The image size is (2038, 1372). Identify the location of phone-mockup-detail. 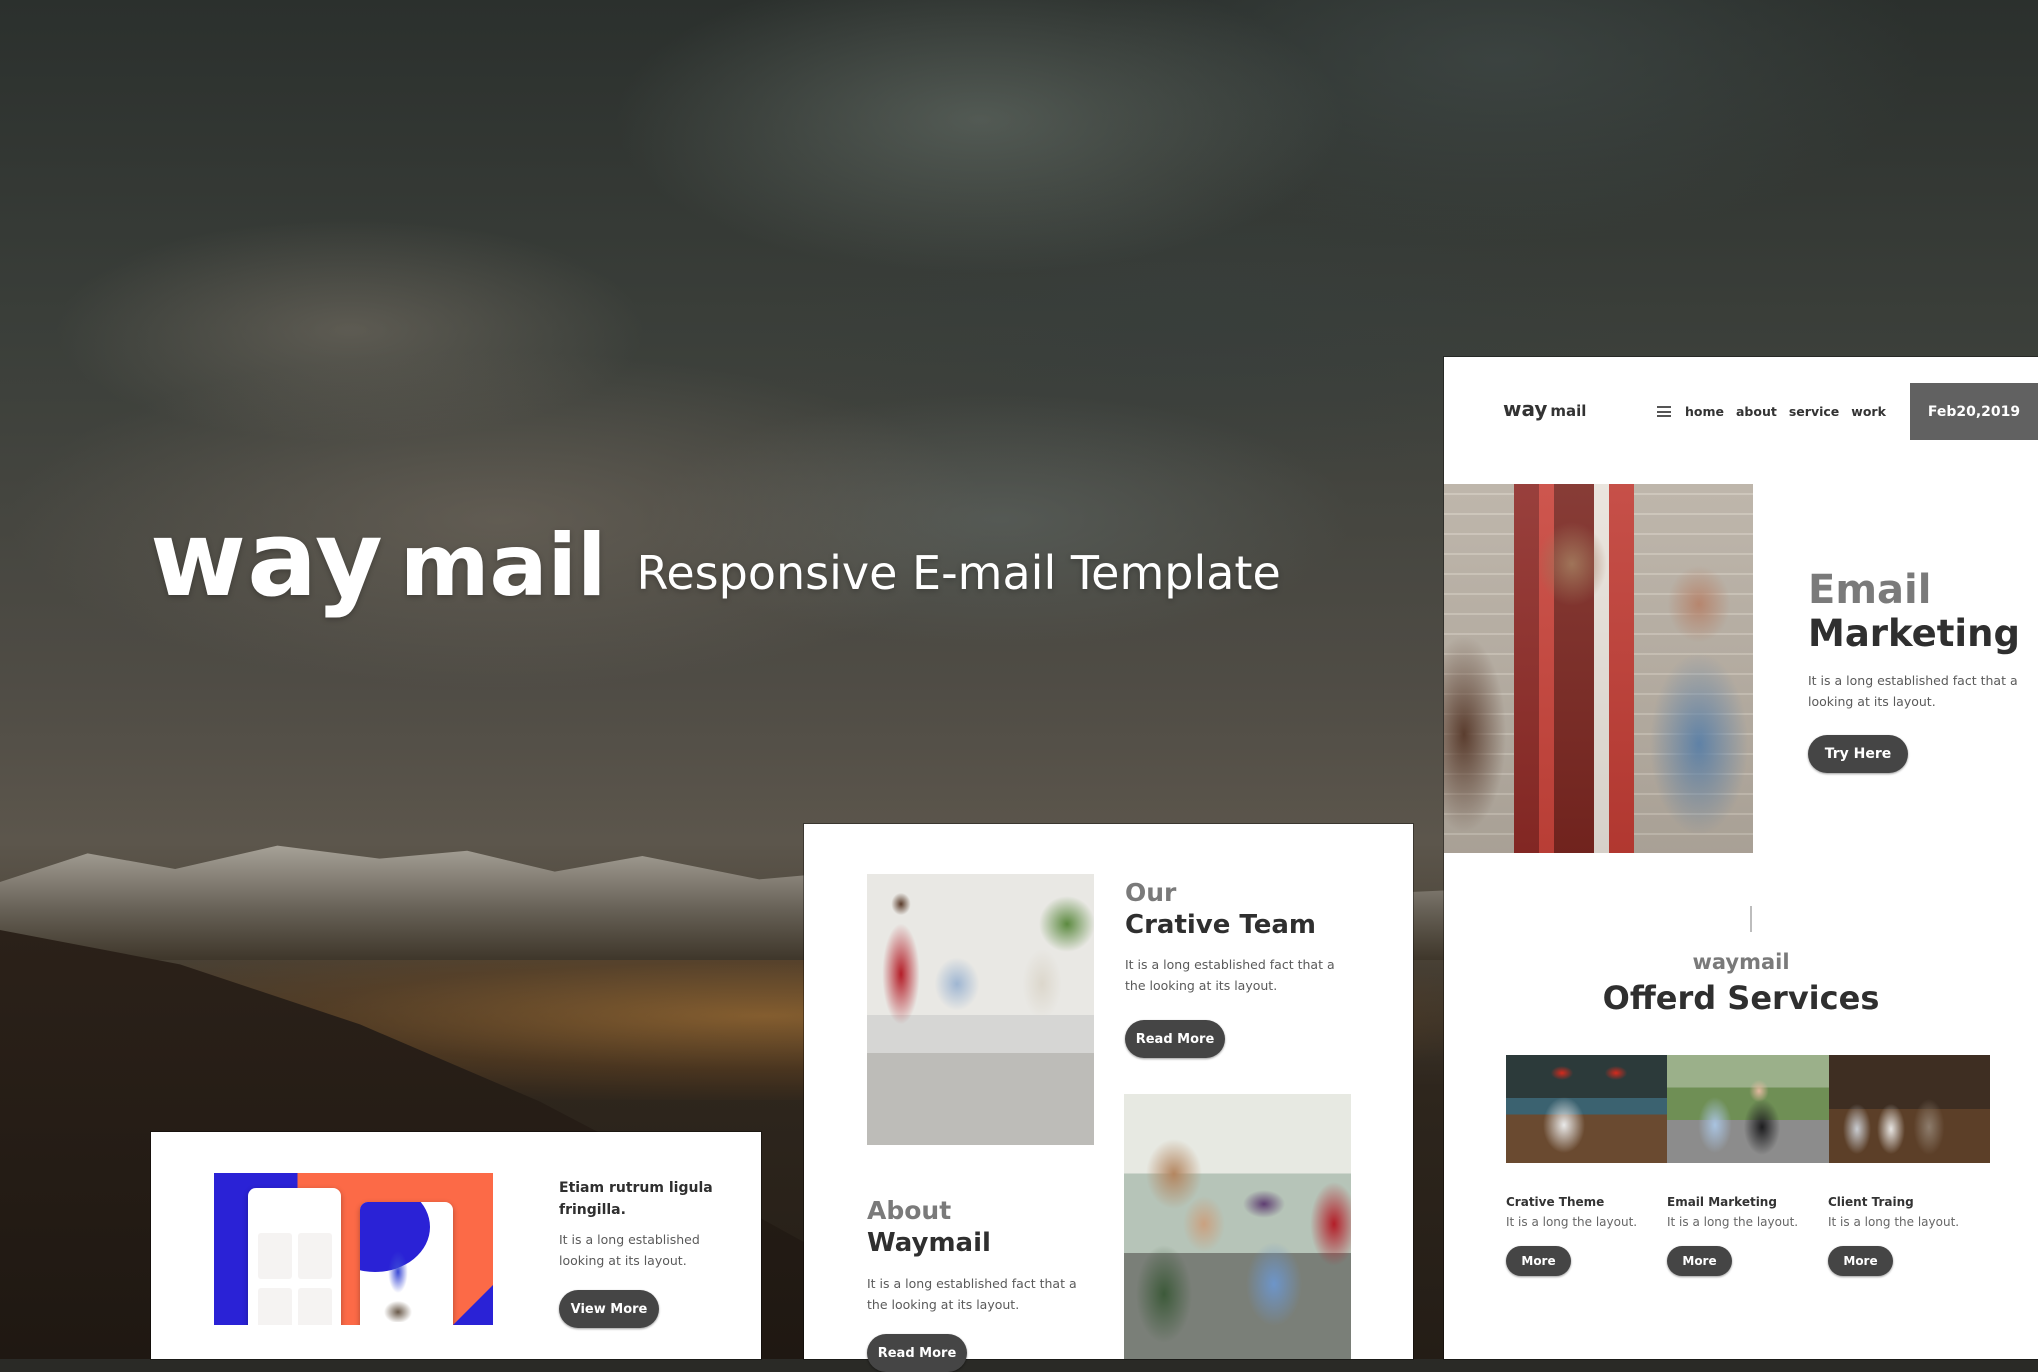
(406, 1263).